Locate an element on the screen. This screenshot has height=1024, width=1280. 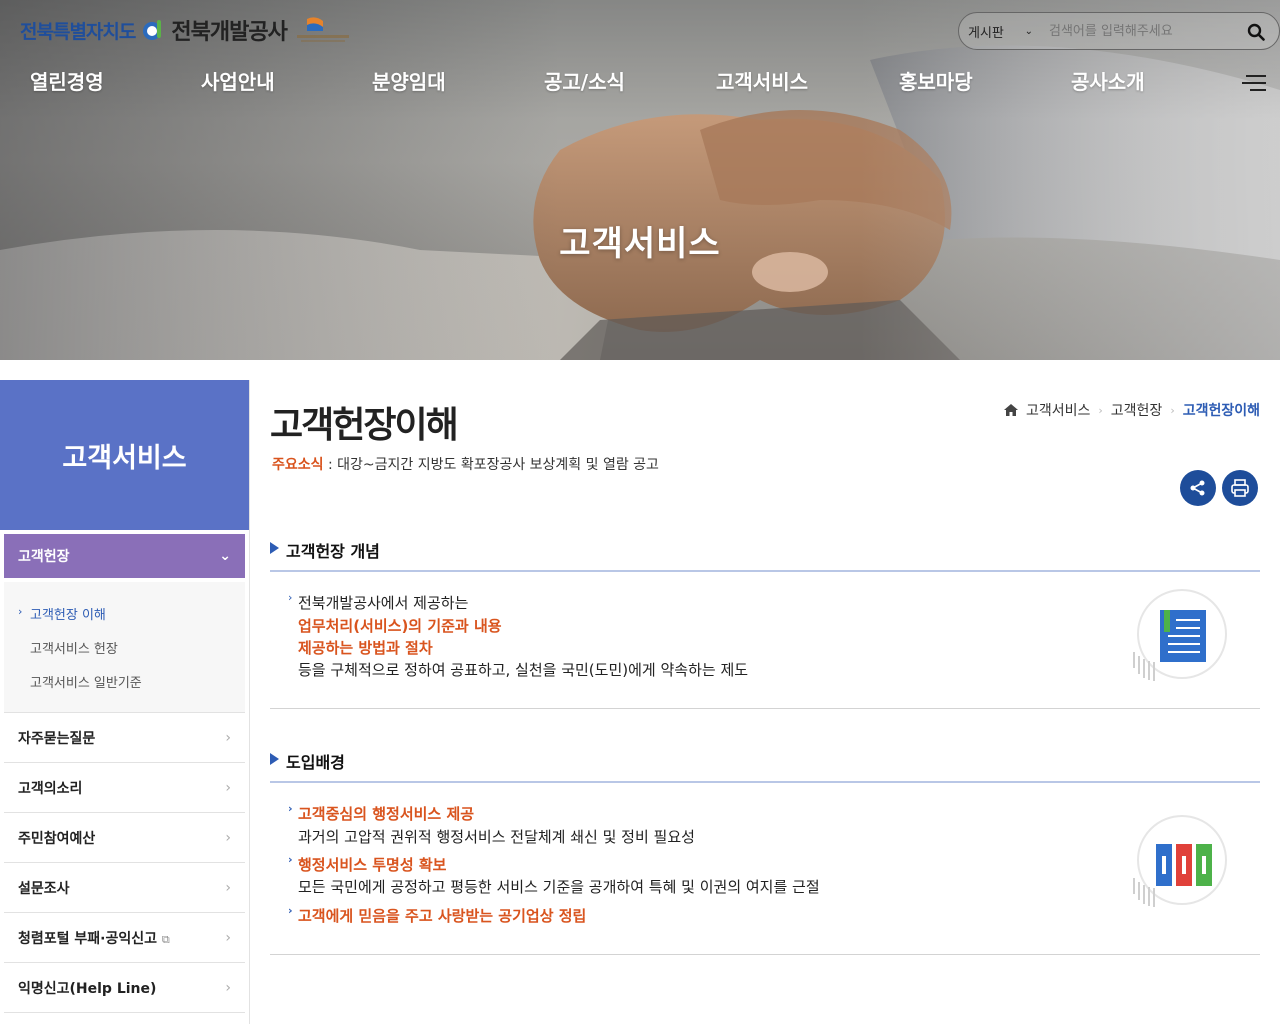
breadcrumb-item: 고객서비스 is located at coordinates (1058, 410).